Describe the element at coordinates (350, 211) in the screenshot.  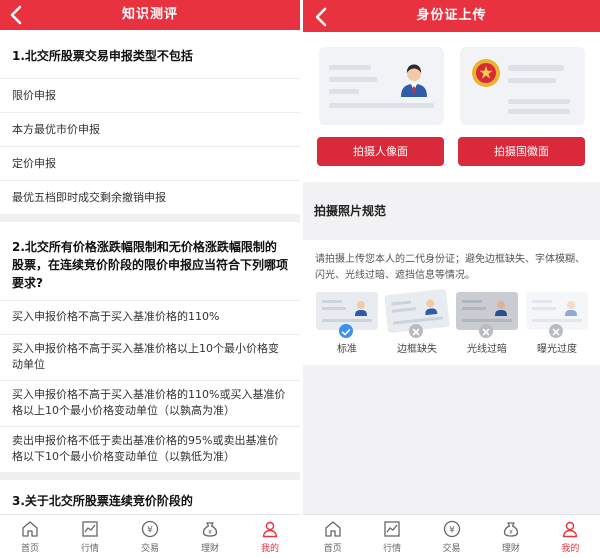
I see `rules-title: 拍摄照片规范` at that location.